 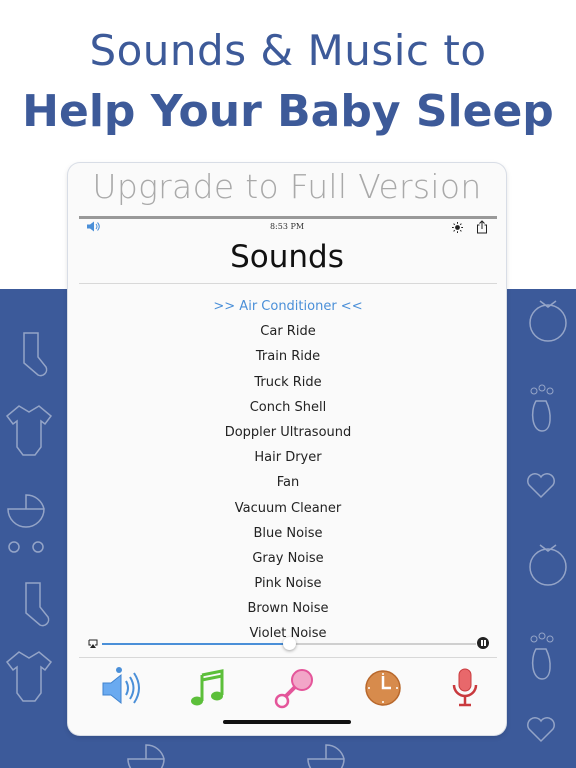 I want to click on status-bar-divider, so click(x=288, y=217).